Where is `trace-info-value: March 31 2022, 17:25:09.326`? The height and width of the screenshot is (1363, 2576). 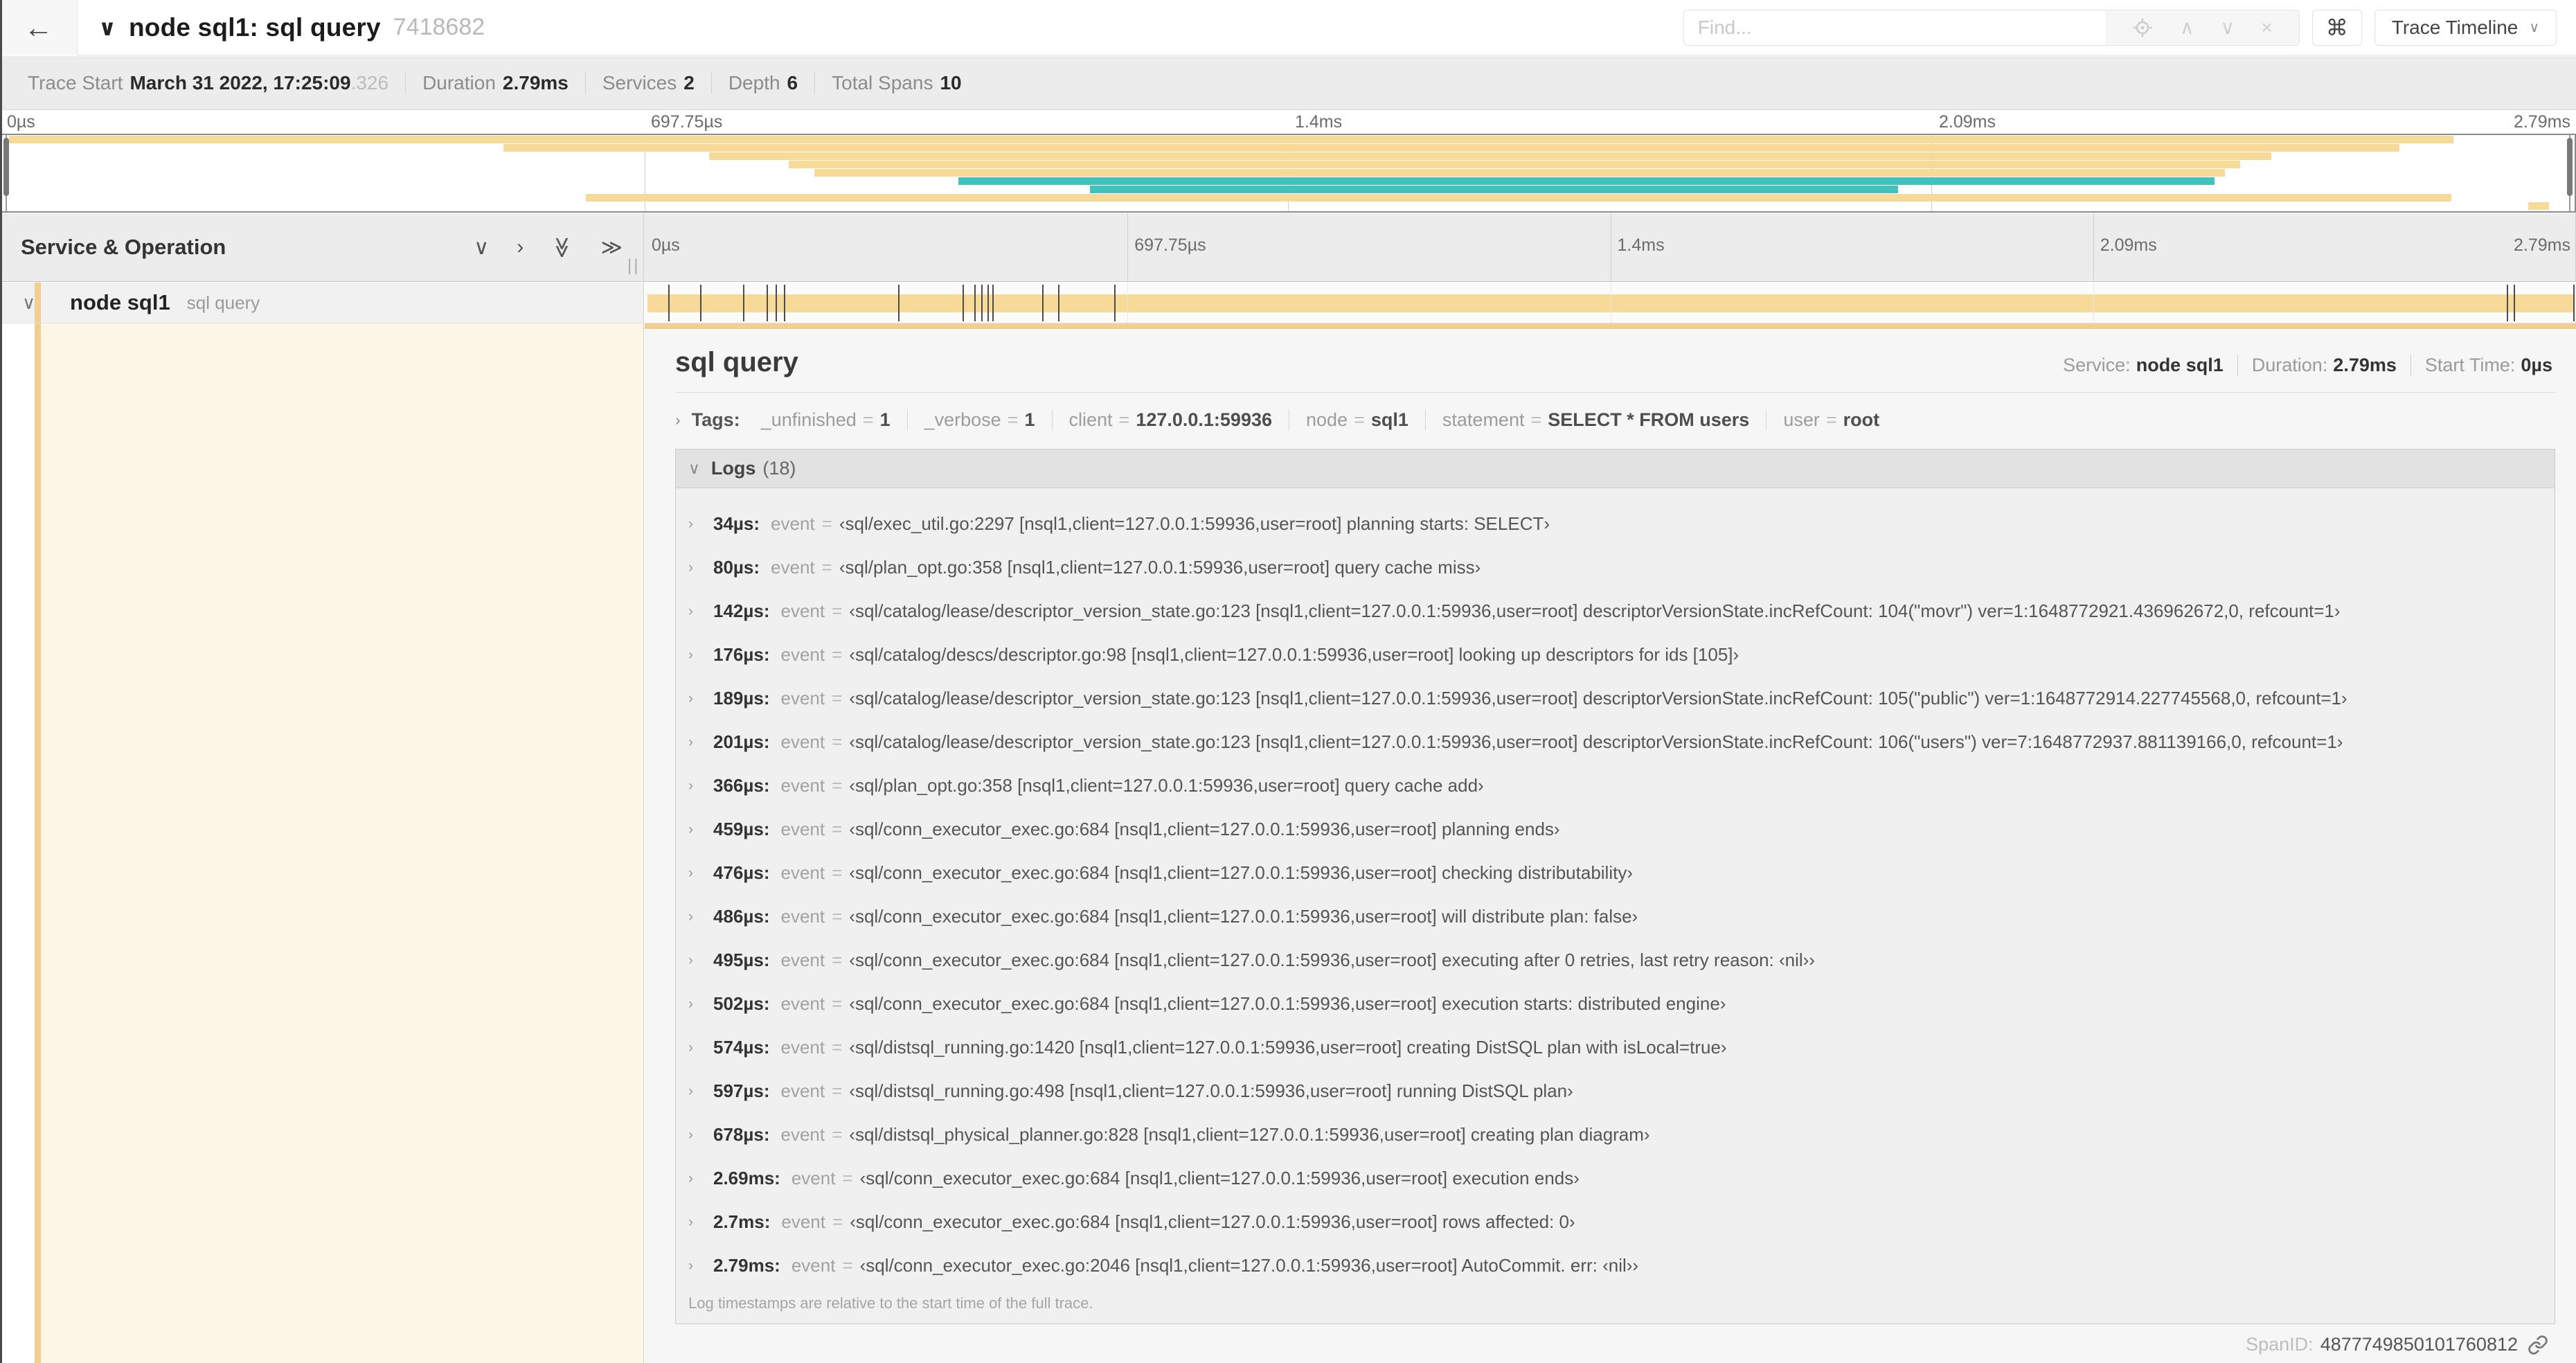
trace-info-value: March 31 2022, 17:25:09.326 is located at coordinates (259, 82).